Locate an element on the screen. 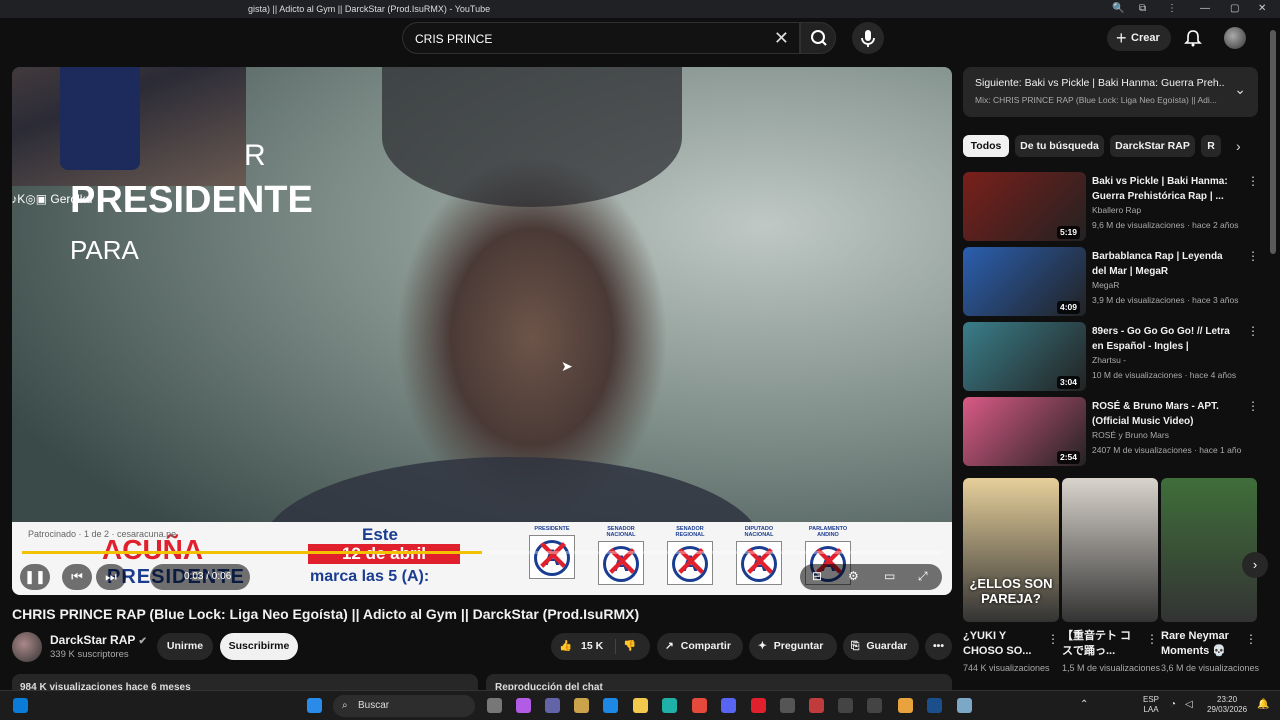 This screenshot has width=1280, height=720. search-query: CRIS PRINCE is located at coordinates (453, 39).